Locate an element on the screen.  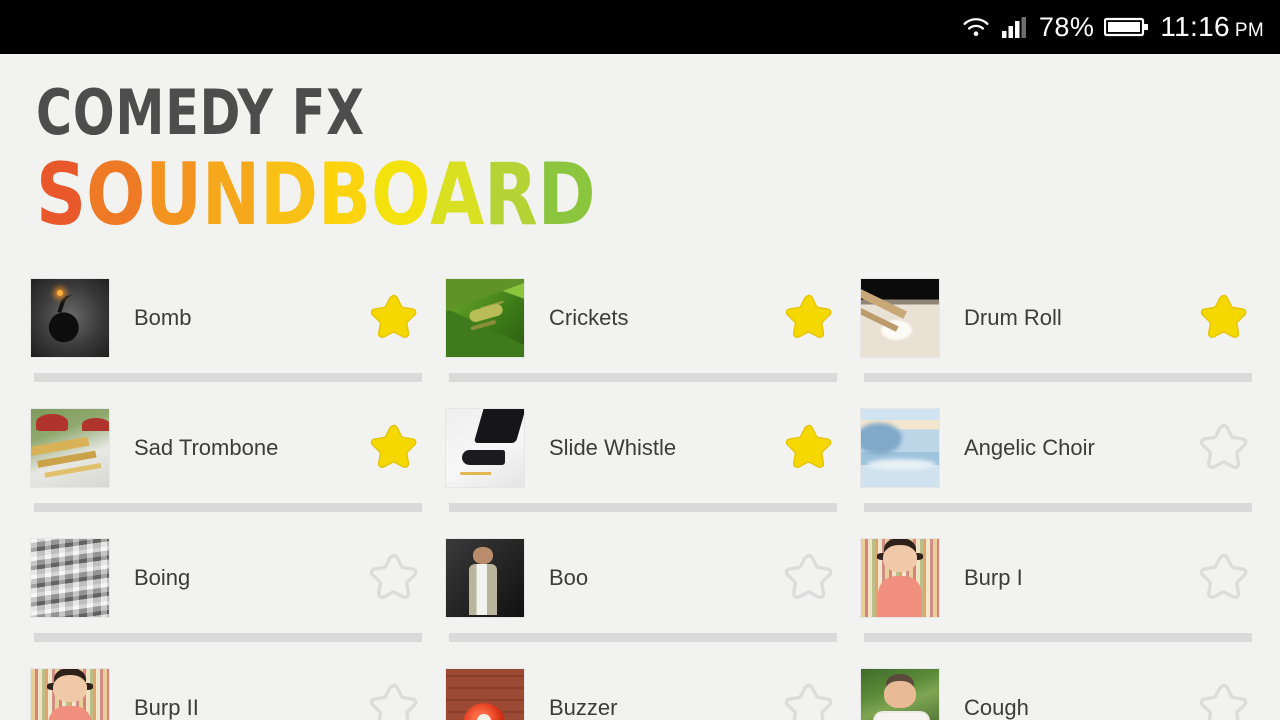
sound-label: Drum Roll is located at coordinates (1013, 317).